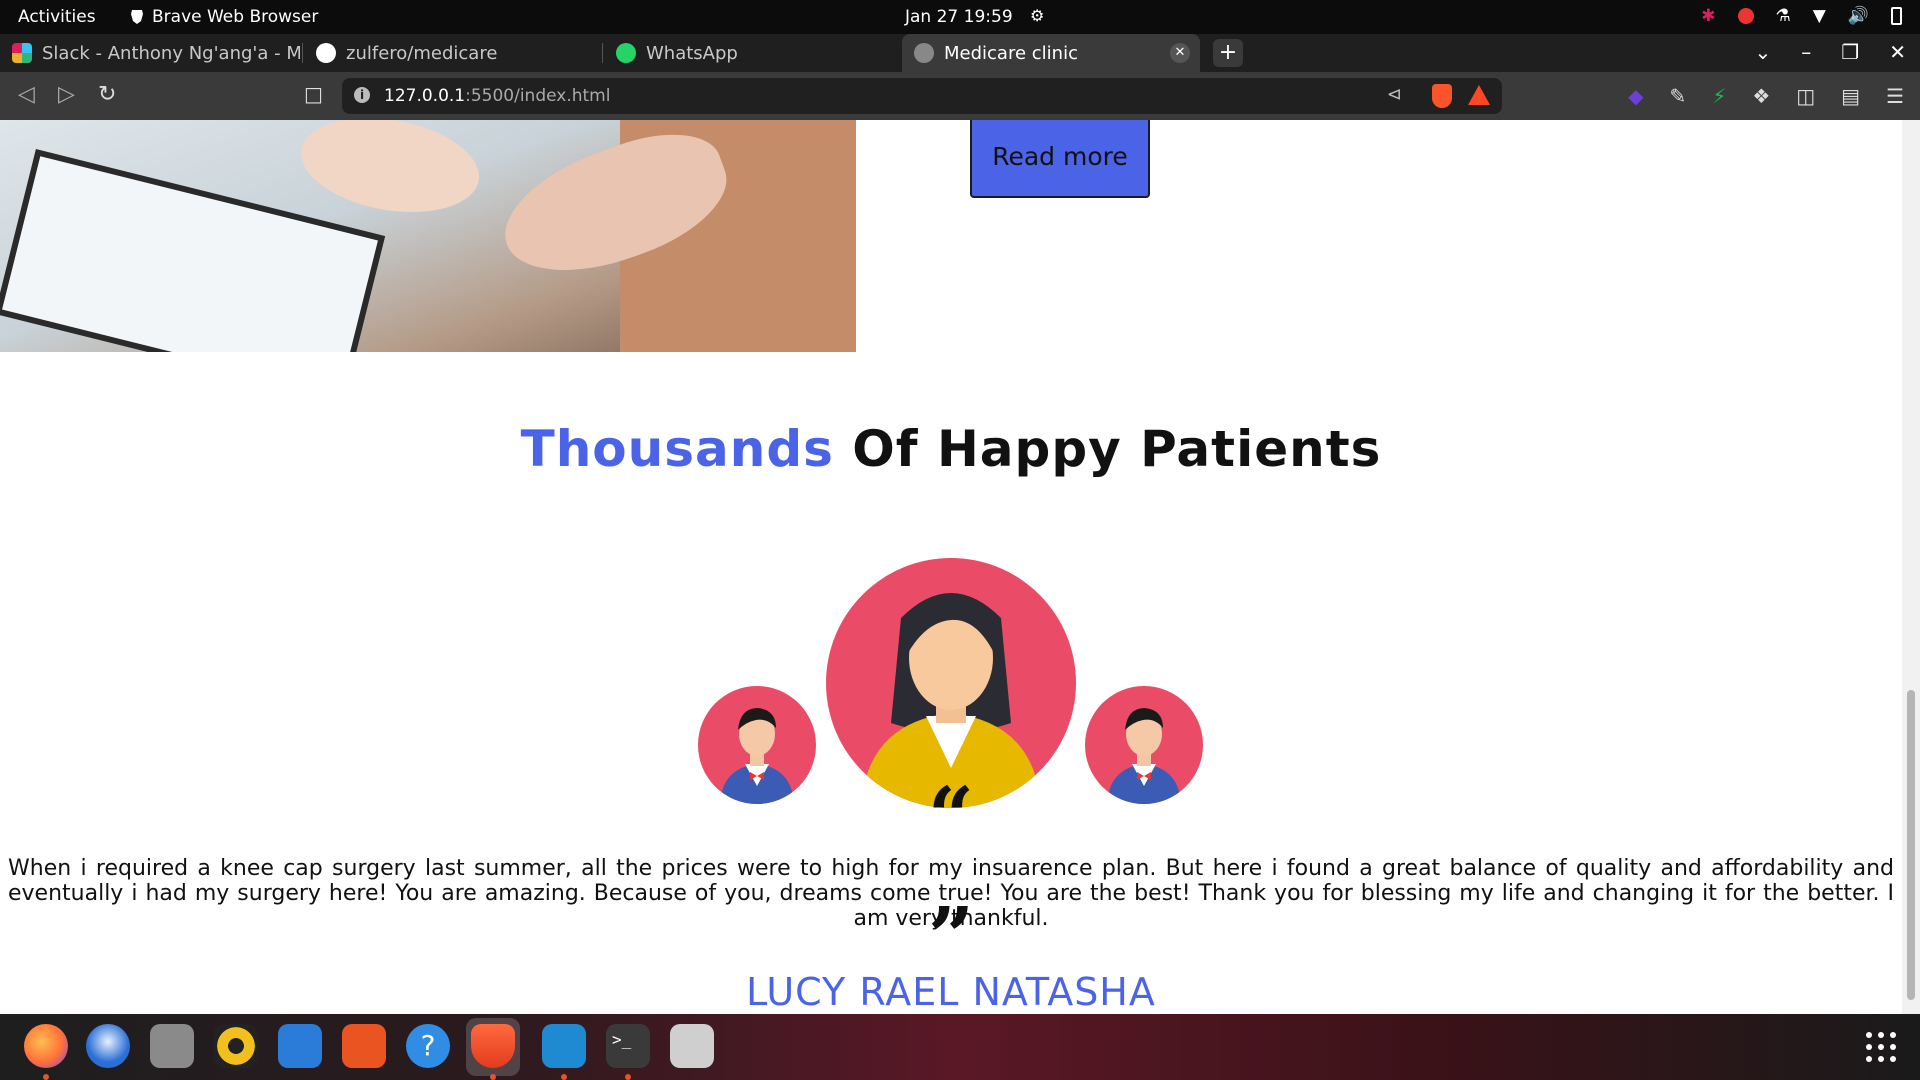 This screenshot has height=1080, width=1920. I want to click on extensions-puzzle-icon: ❖, so click(1761, 96).